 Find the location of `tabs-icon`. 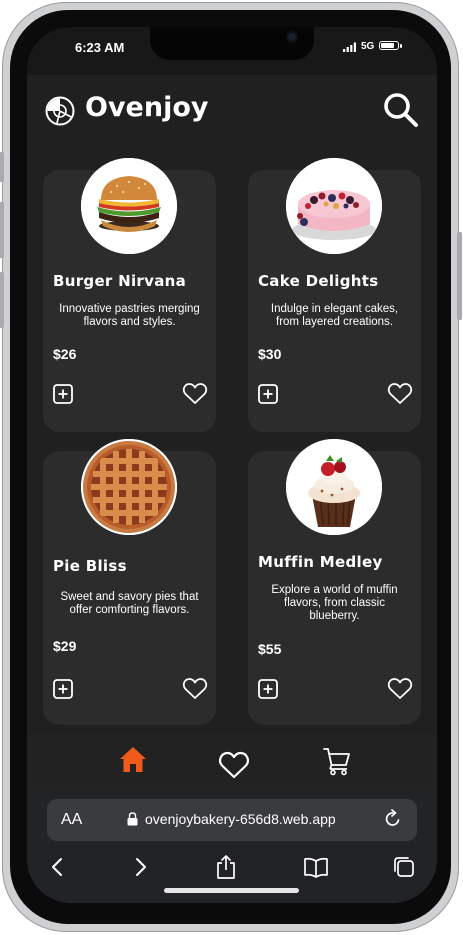

tabs-icon is located at coordinates (404, 867).